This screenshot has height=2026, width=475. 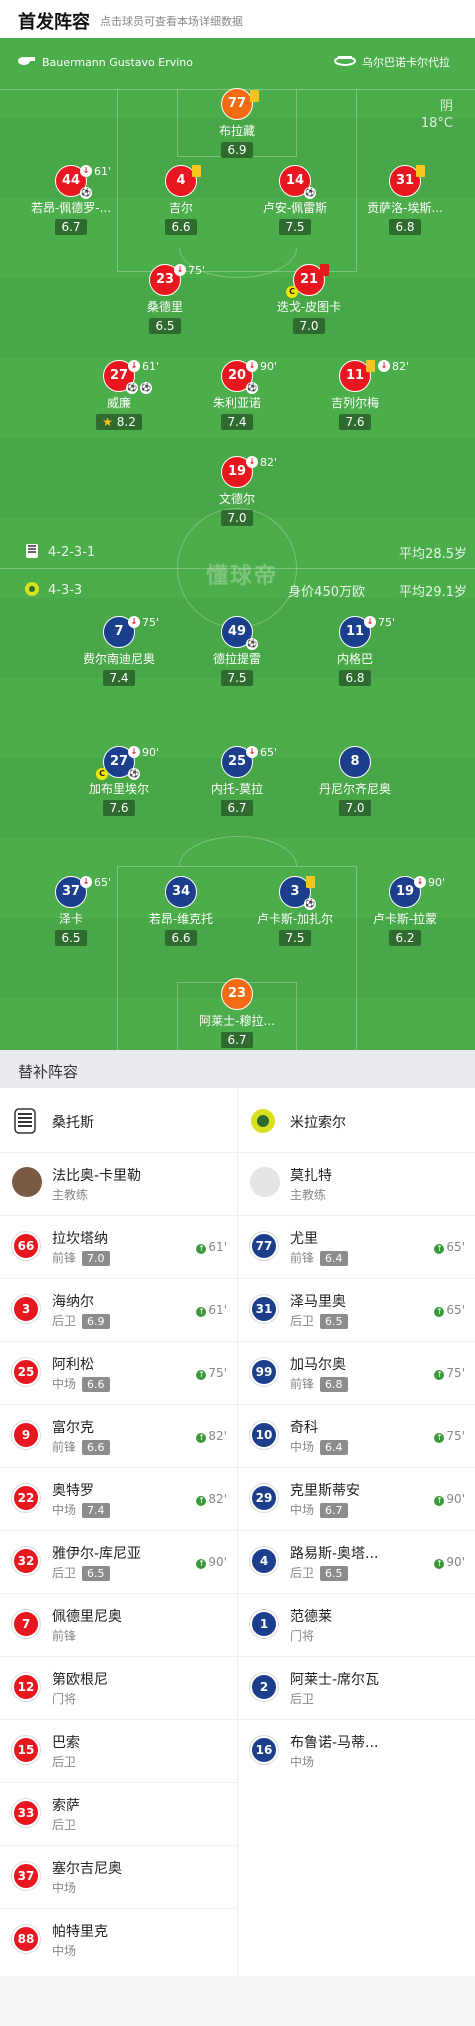 I want to click on player: 27 ↓ 90' C ⚽ 加布里埃尔 7.6, so click(x=119, y=781).